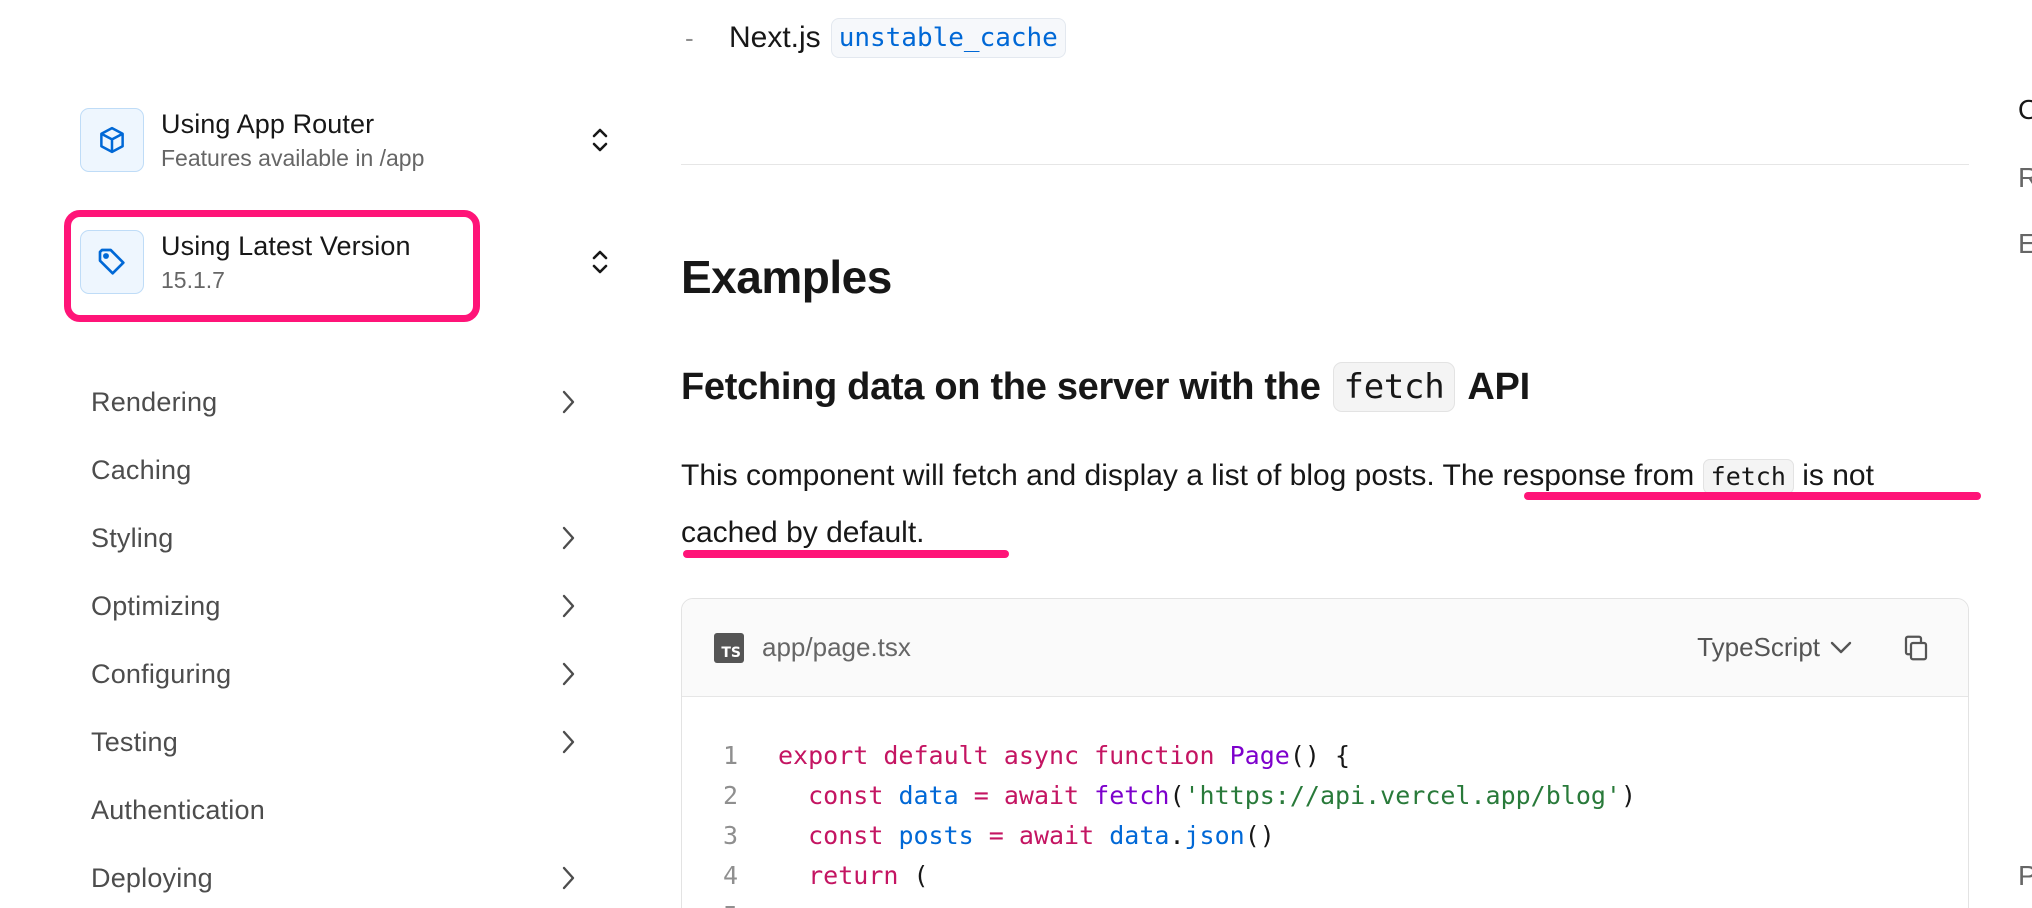 The width and height of the screenshot is (2032, 908). What do you see at coordinates (134, 741) in the screenshot?
I see `sidebar-item-label: Testing` at bounding box center [134, 741].